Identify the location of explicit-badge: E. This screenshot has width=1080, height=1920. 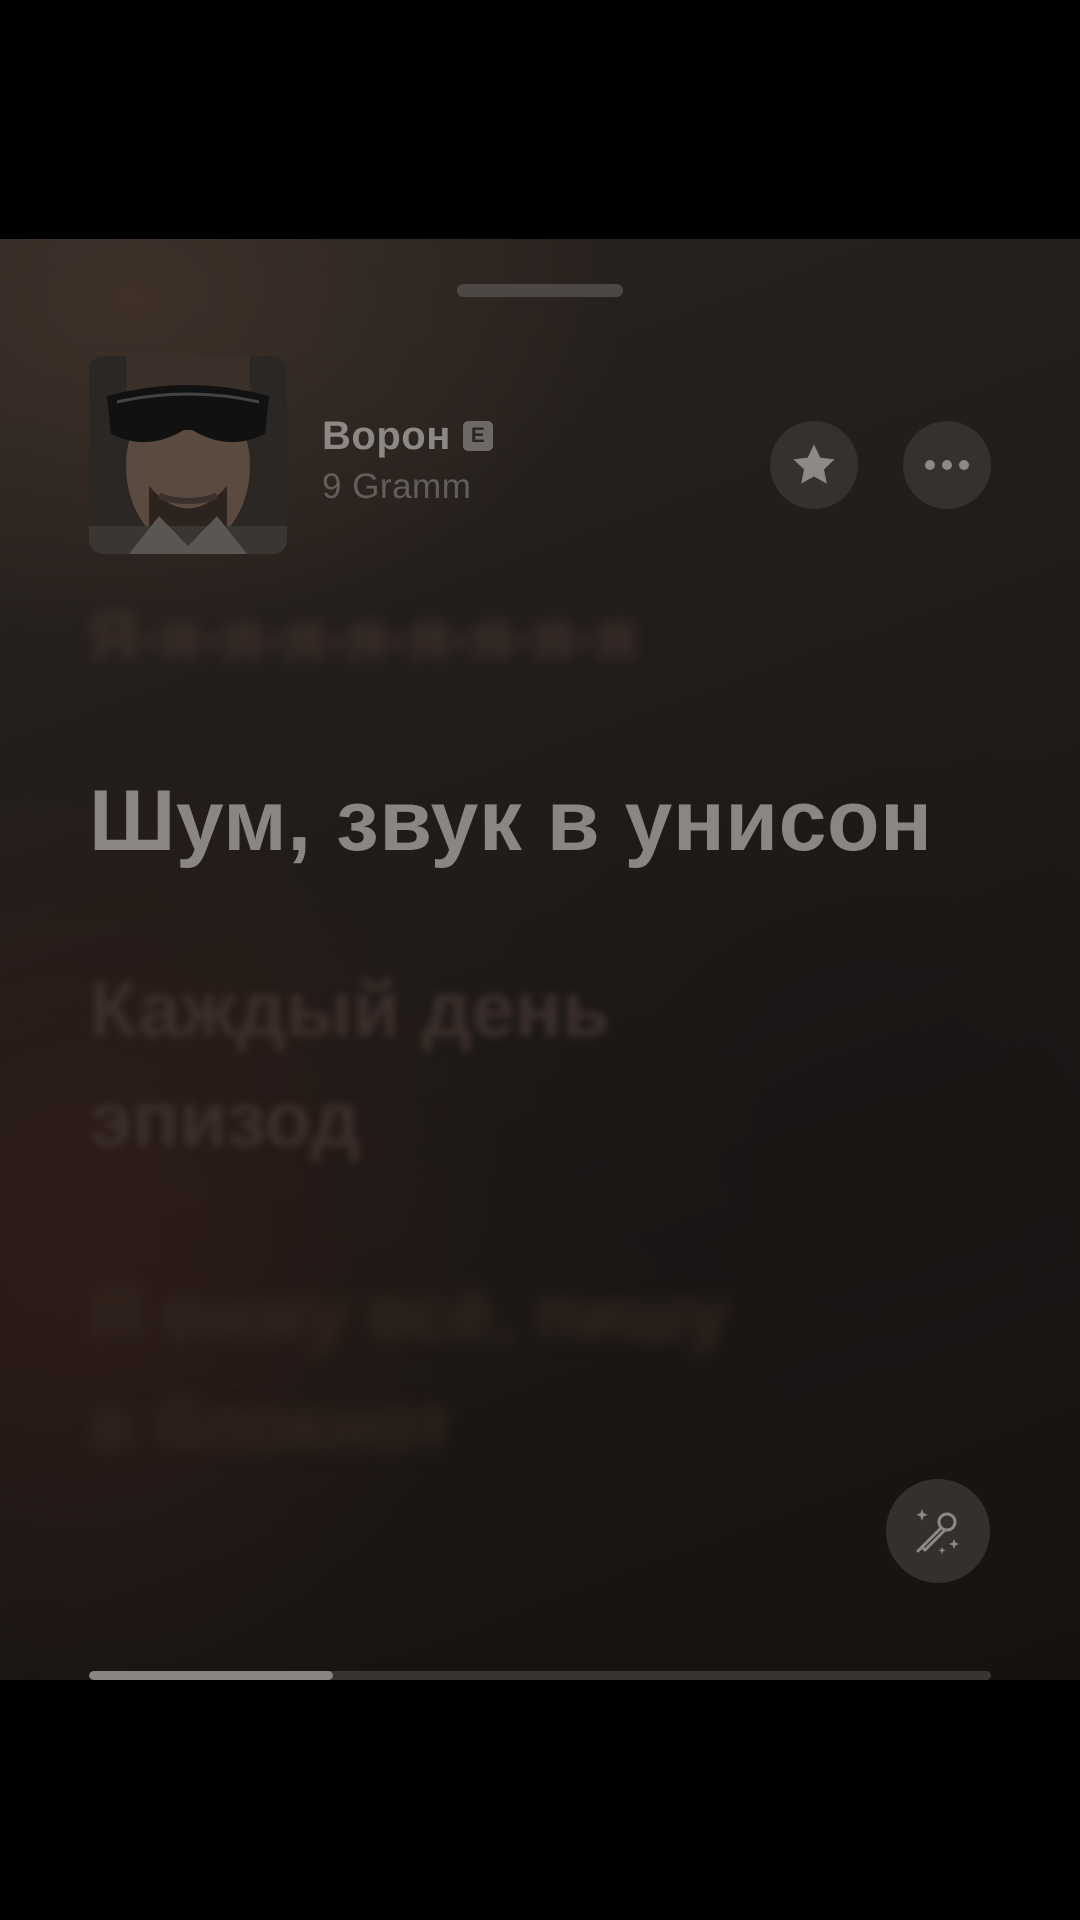
(477, 436).